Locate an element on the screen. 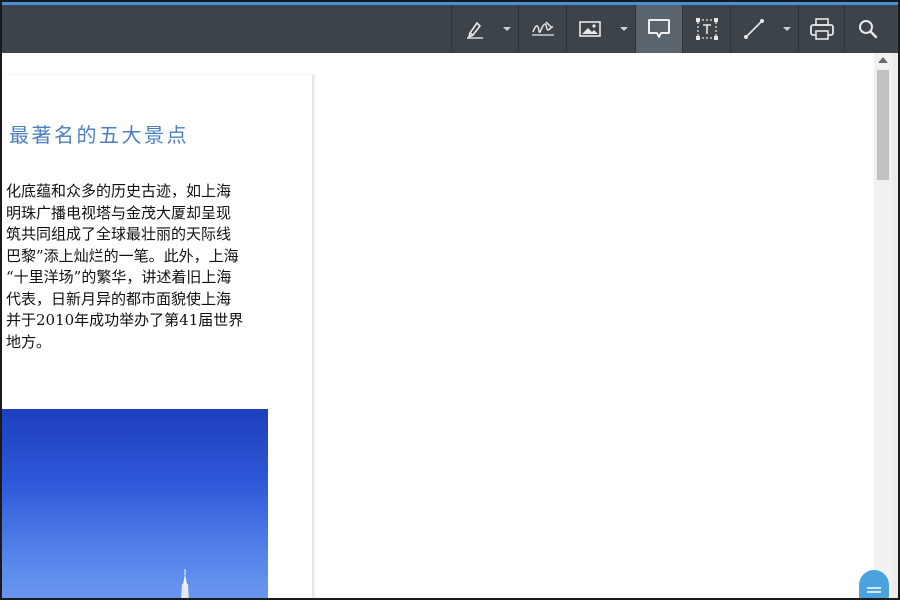 The width and height of the screenshot is (900, 600). scroll-thumb is located at coordinates (883, 125).